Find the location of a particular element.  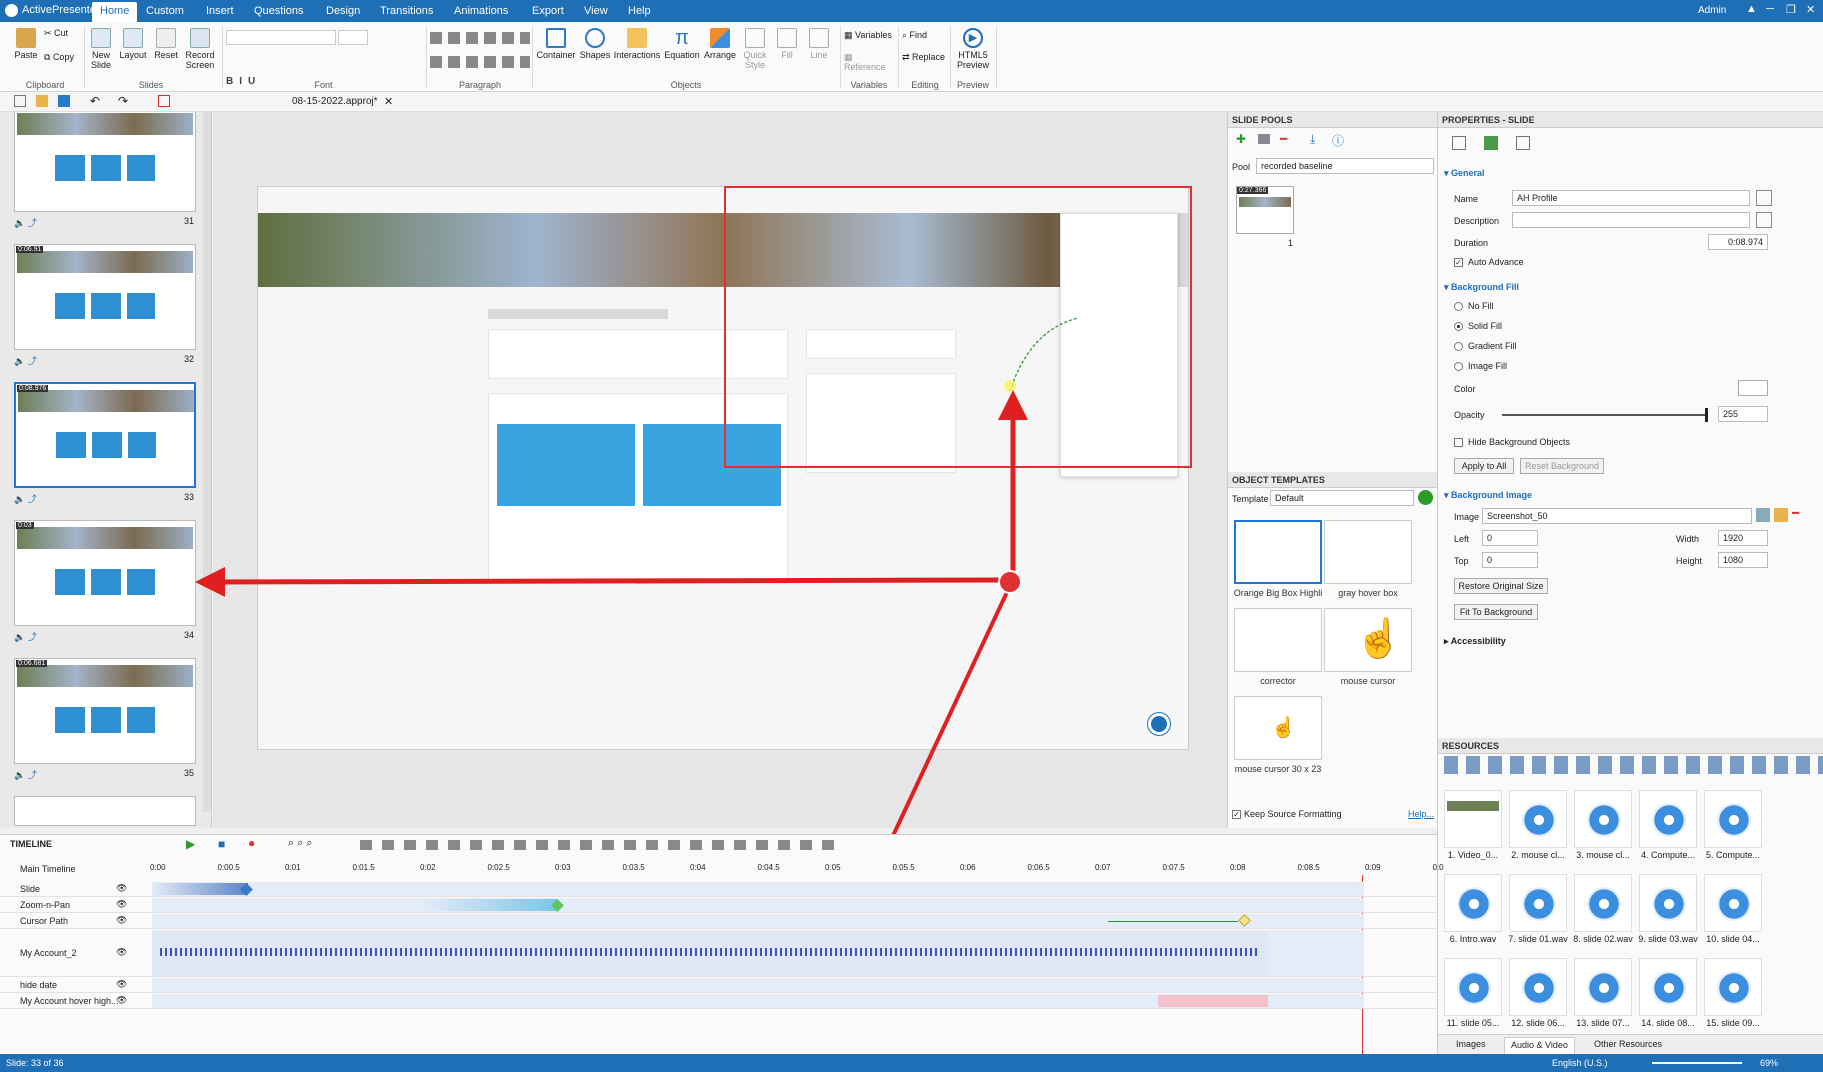

video-resource is located at coordinates (1473, 819).